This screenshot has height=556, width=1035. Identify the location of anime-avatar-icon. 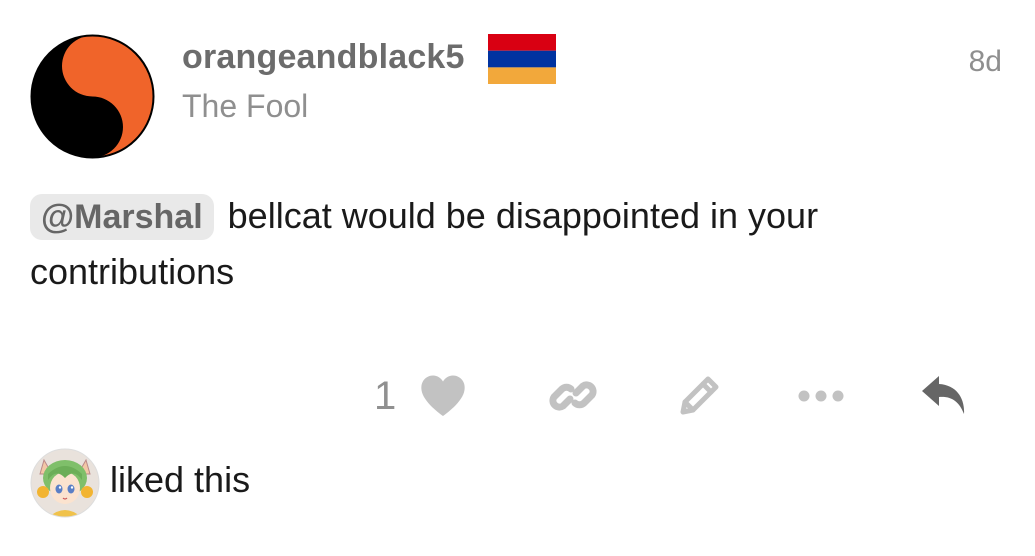
(65, 483).